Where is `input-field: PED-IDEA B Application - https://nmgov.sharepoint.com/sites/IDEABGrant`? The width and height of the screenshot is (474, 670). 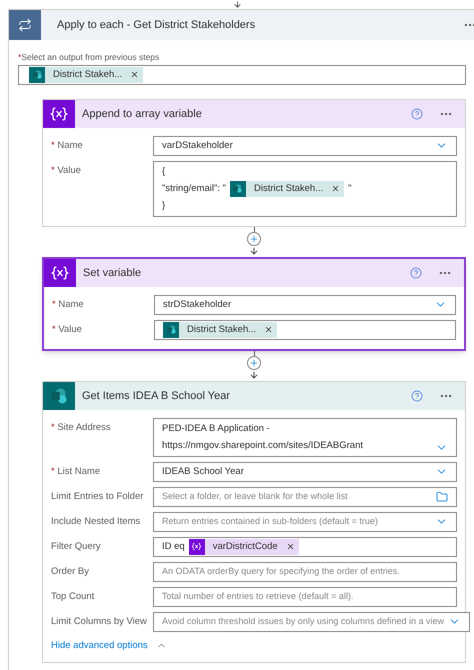
input-field: PED-IDEA B Application - https://nmgov.sharepoint.com/sites/IDEABGrant is located at coordinates (305, 437).